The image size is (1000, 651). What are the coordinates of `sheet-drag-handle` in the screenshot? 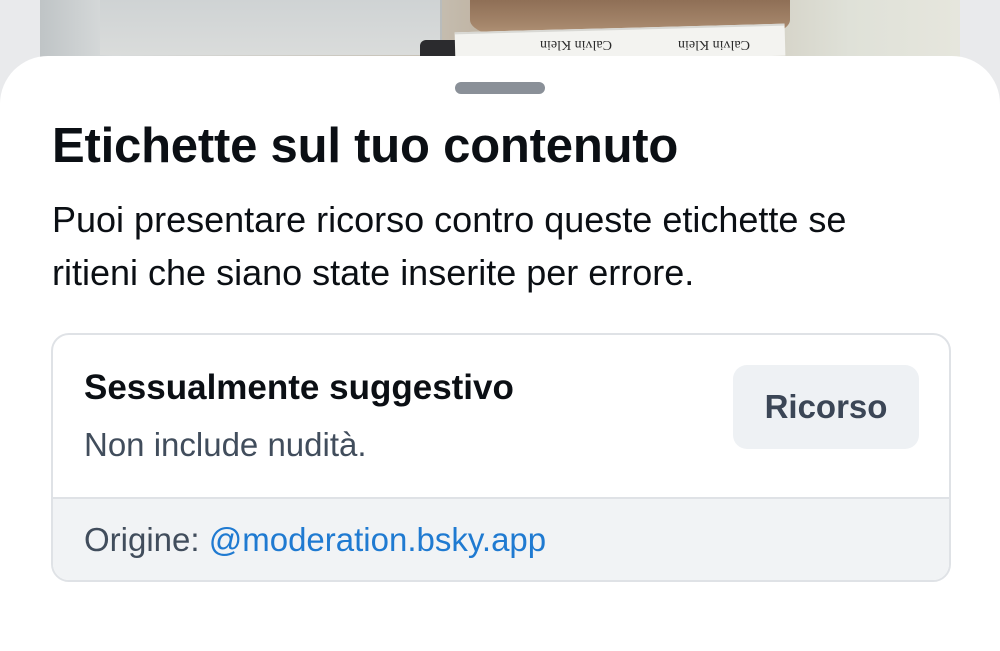 It's located at (500, 88).